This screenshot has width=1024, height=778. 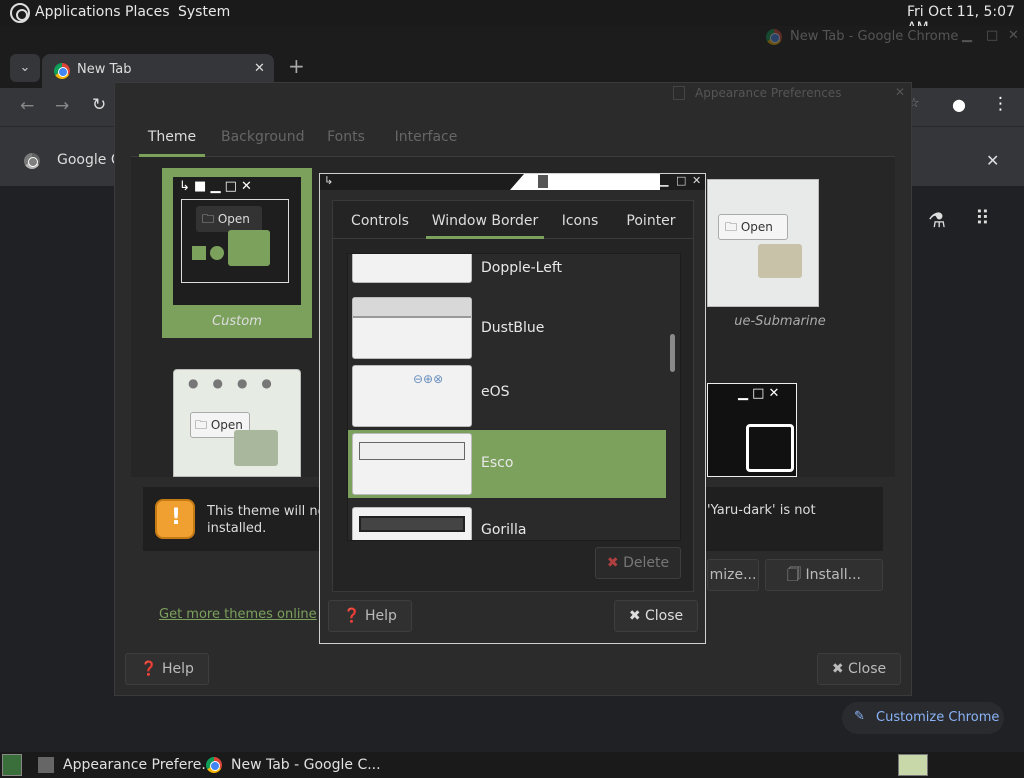 I want to click on tab-background: Background, so click(x=263, y=138).